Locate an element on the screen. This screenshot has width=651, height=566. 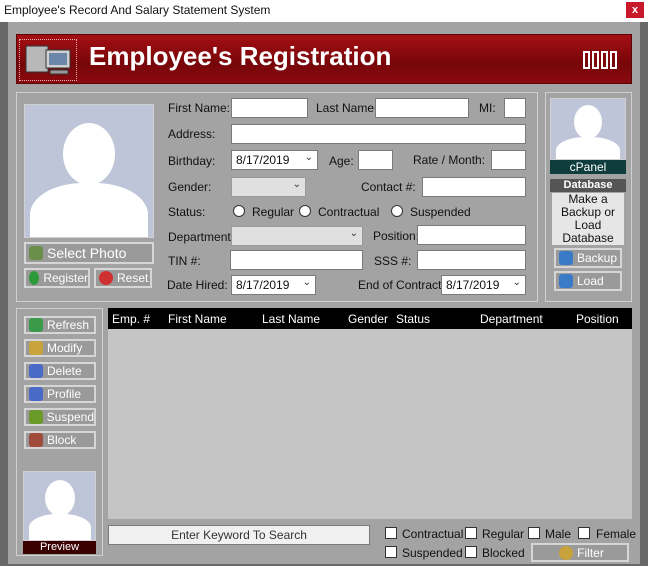
remove-icon is located at coordinates (106, 278).